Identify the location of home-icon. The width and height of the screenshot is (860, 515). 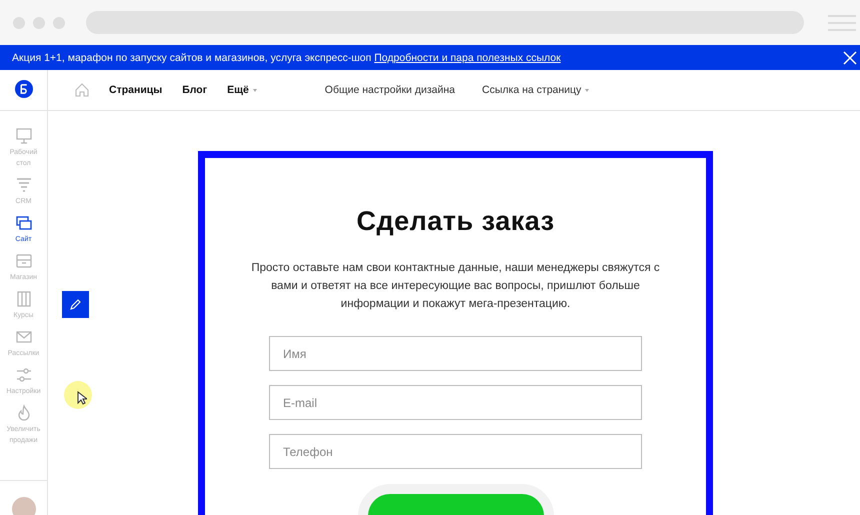
(82, 90).